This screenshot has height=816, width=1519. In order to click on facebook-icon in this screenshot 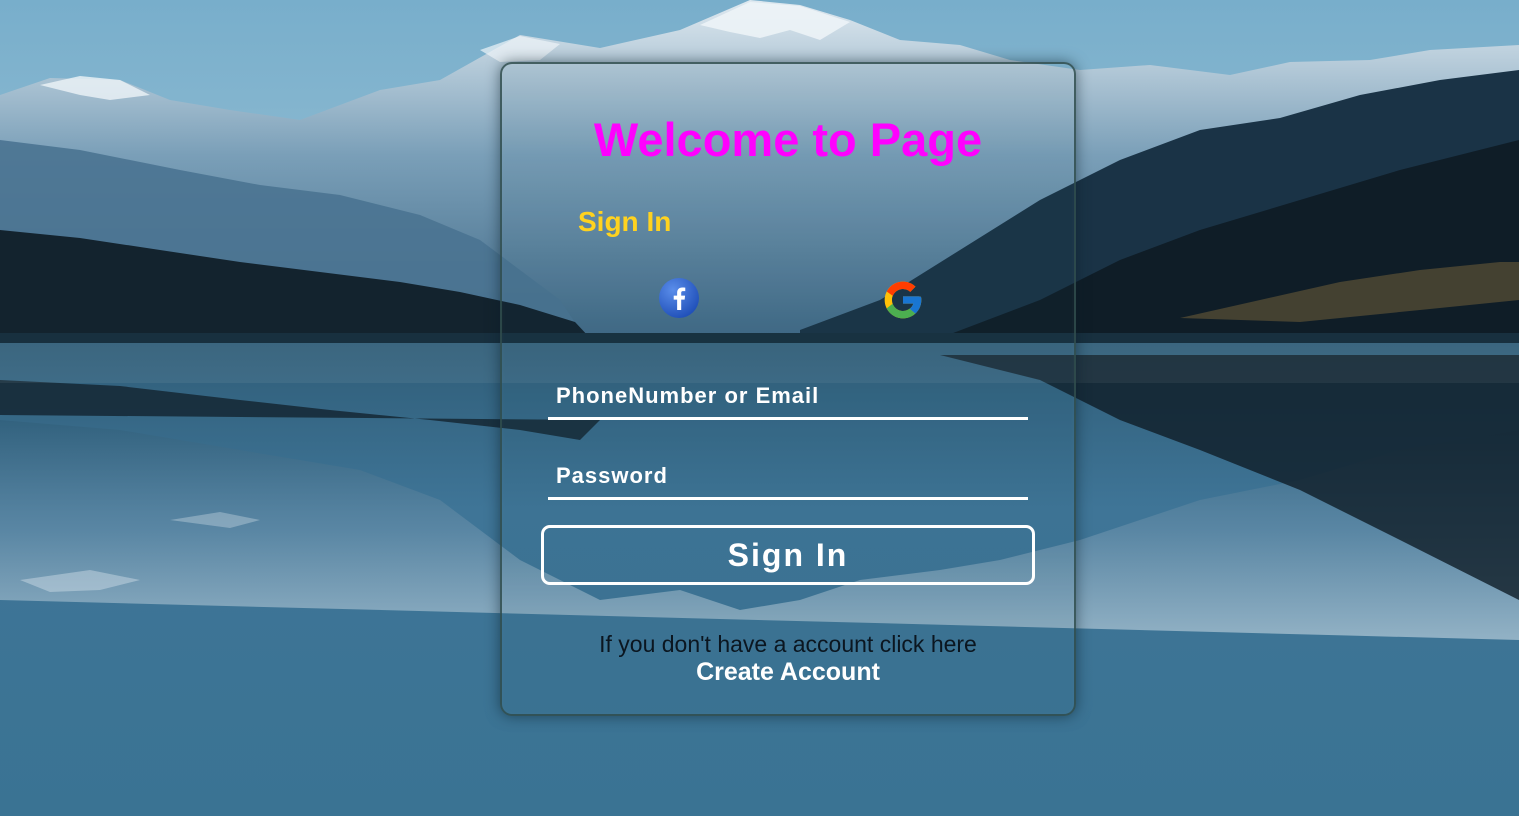, I will do `click(679, 298)`.